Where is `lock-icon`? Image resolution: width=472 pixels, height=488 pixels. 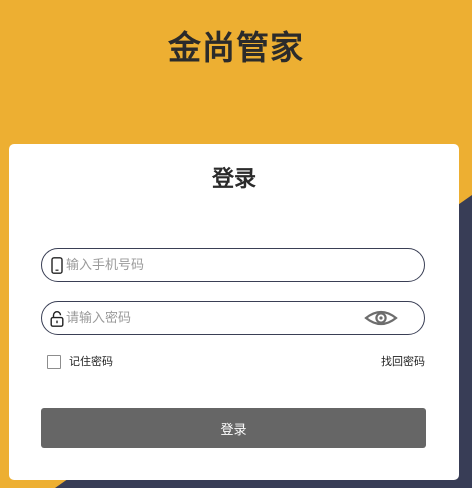
lock-icon is located at coordinates (57, 319).